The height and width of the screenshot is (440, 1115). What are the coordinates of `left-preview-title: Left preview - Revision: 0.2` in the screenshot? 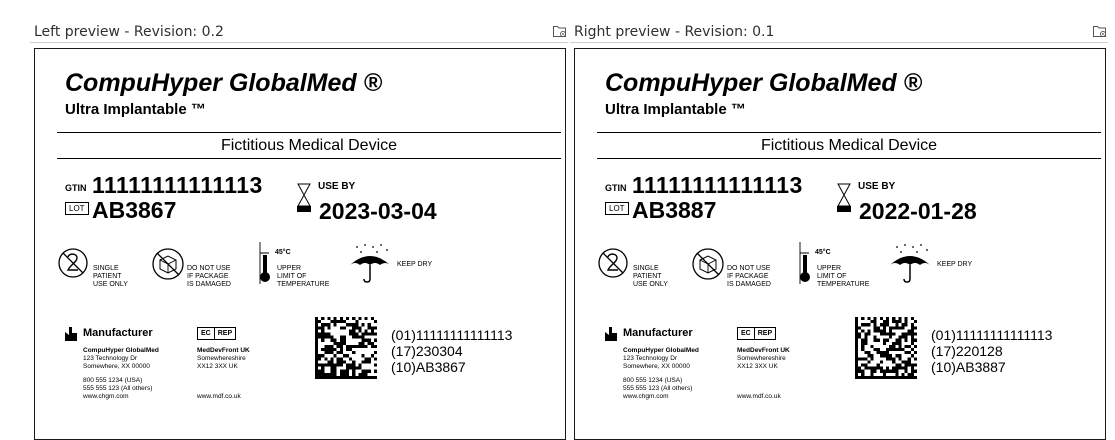 It's located at (129, 32).